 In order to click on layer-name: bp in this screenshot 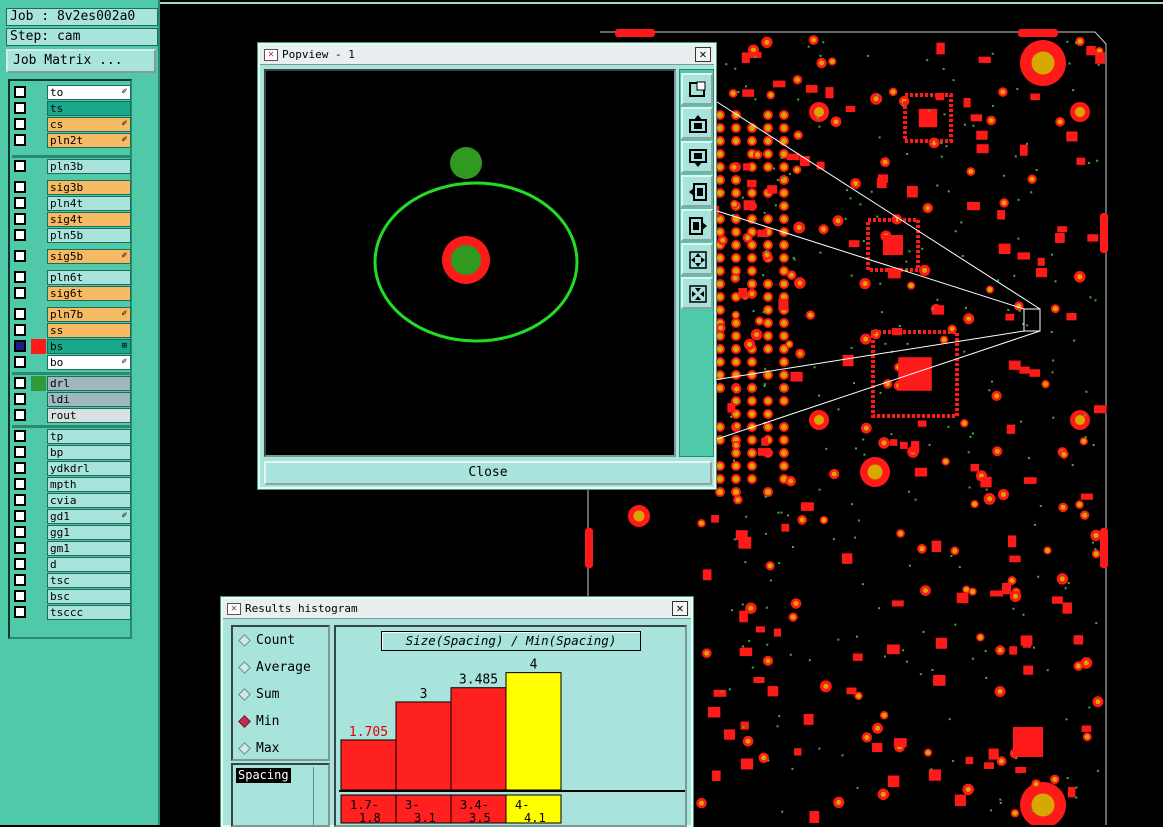, I will do `click(89, 452)`.